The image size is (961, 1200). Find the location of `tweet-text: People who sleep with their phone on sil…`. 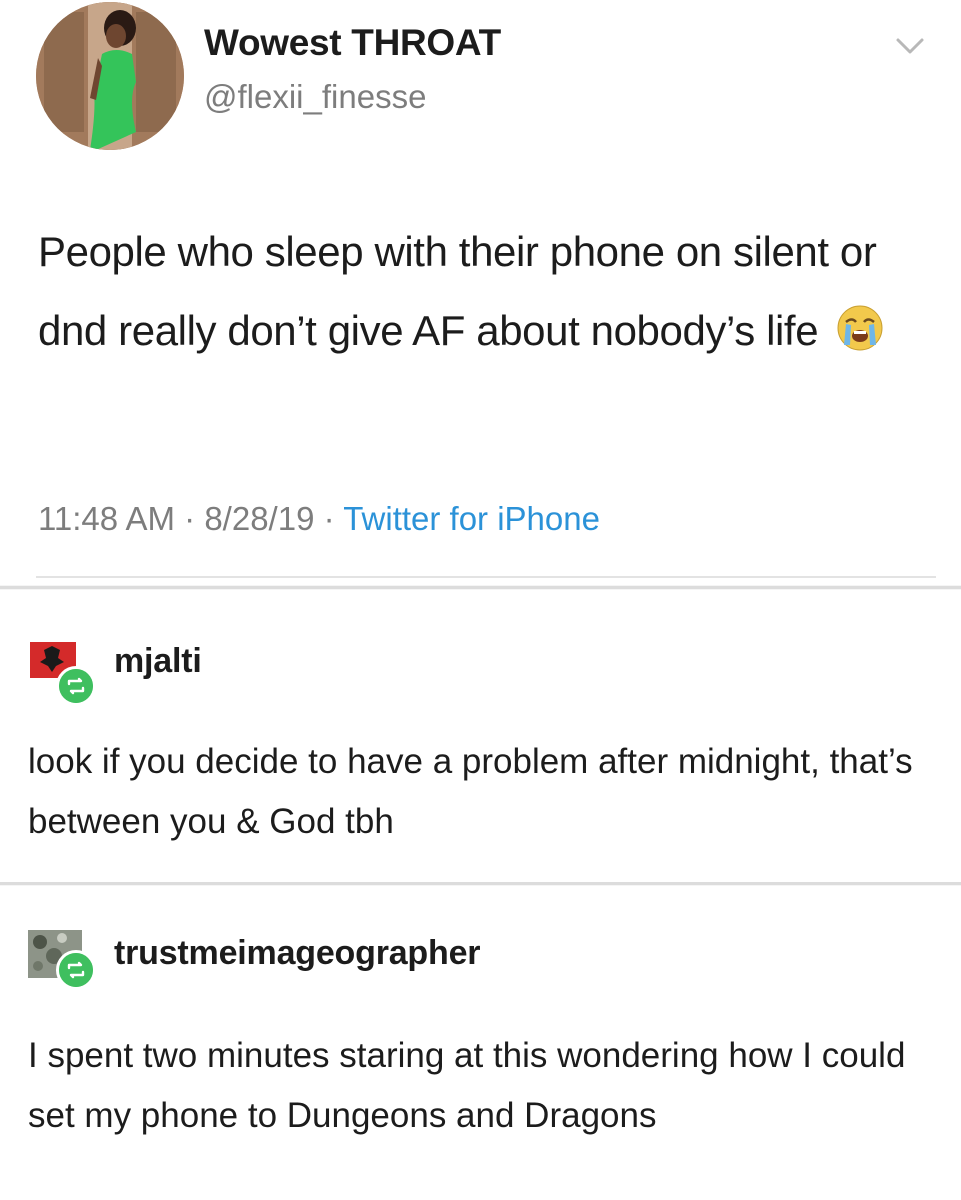

tweet-text: People who sleep with their phone on sil… is located at coordinates (478, 291).